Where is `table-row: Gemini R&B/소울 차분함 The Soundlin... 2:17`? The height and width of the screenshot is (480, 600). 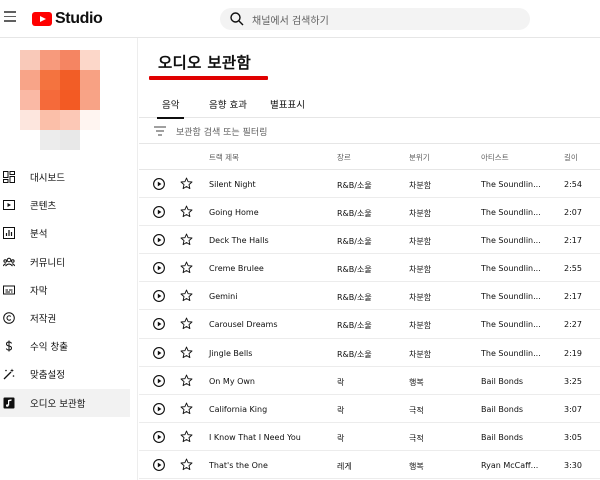
table-row: Gemini R&B/소울 차분함 The Soundlin... 2:17 is located at coordinates (369, 296).